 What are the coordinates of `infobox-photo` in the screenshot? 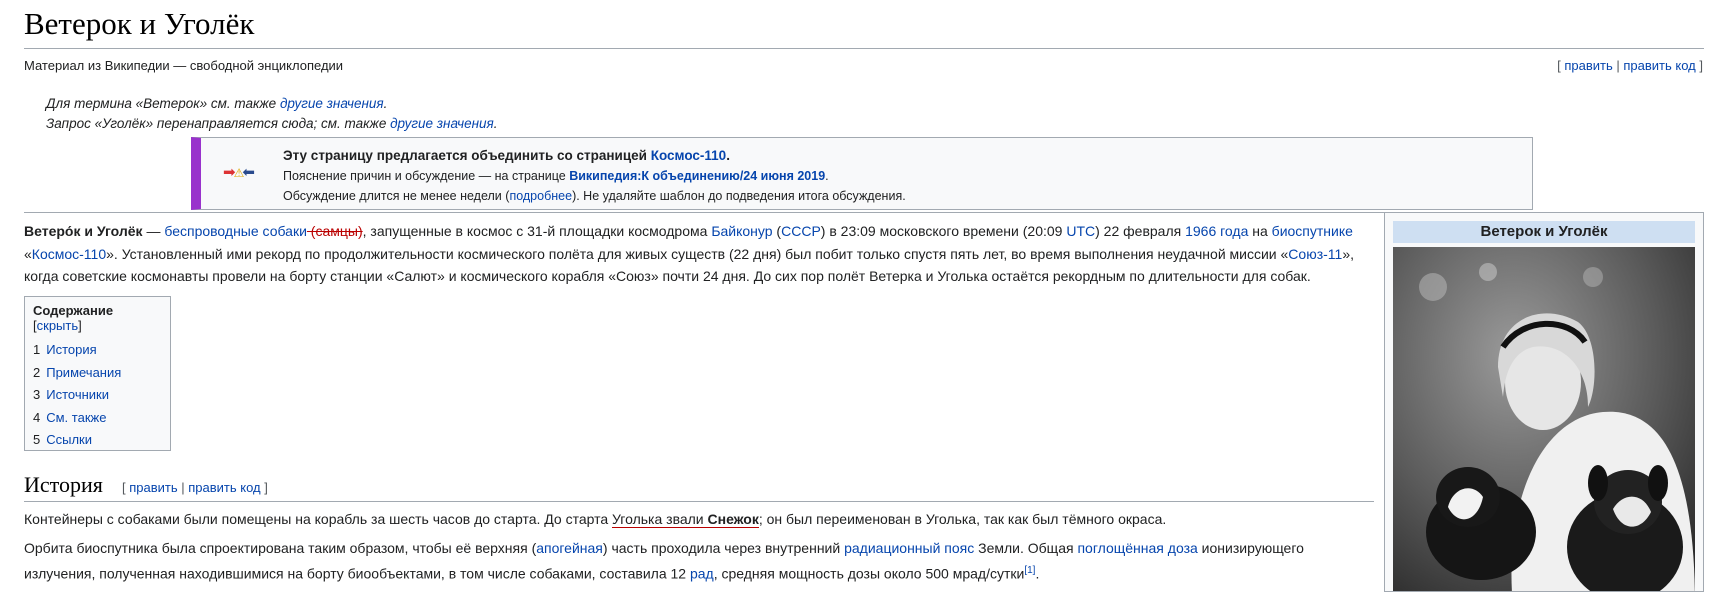 It's located at (1544, 419).